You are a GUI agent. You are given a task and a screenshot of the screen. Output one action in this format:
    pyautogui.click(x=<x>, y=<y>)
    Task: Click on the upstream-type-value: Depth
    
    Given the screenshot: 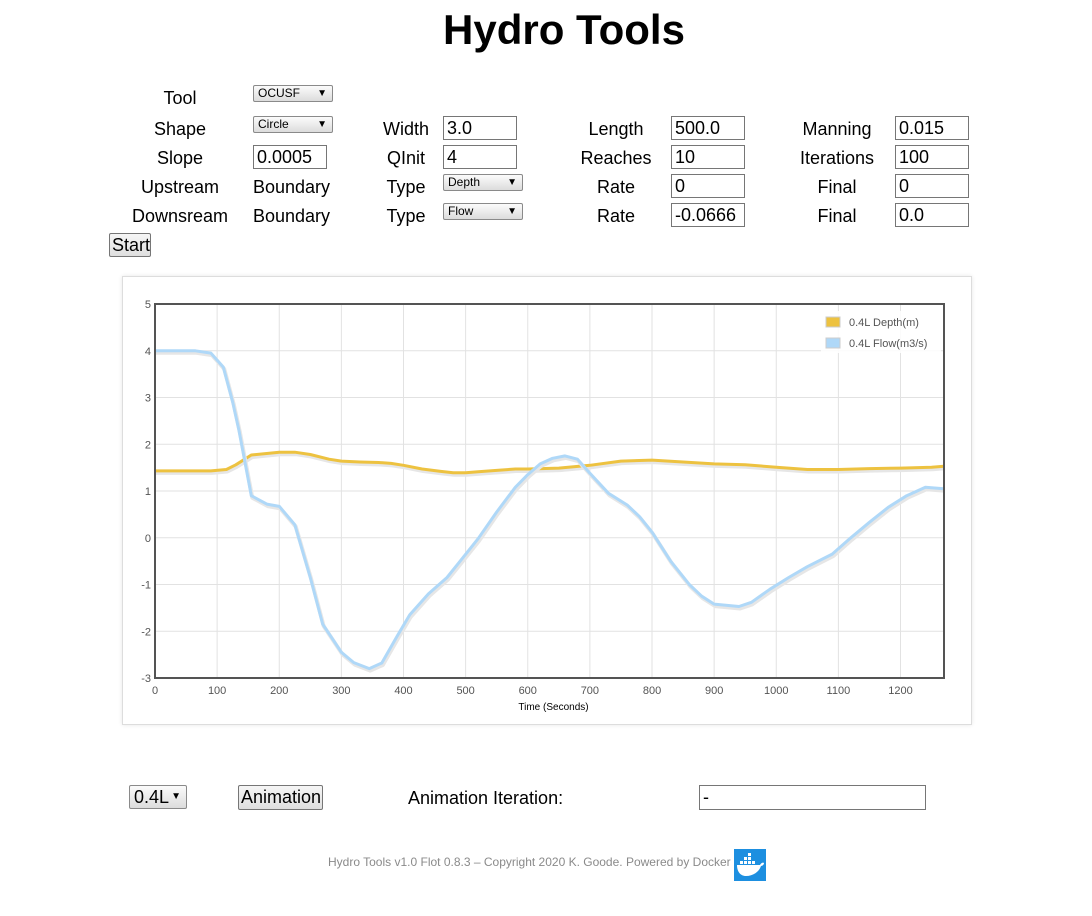 What is the action you would take?
    pyautogui.click(x=464, y=182)
    